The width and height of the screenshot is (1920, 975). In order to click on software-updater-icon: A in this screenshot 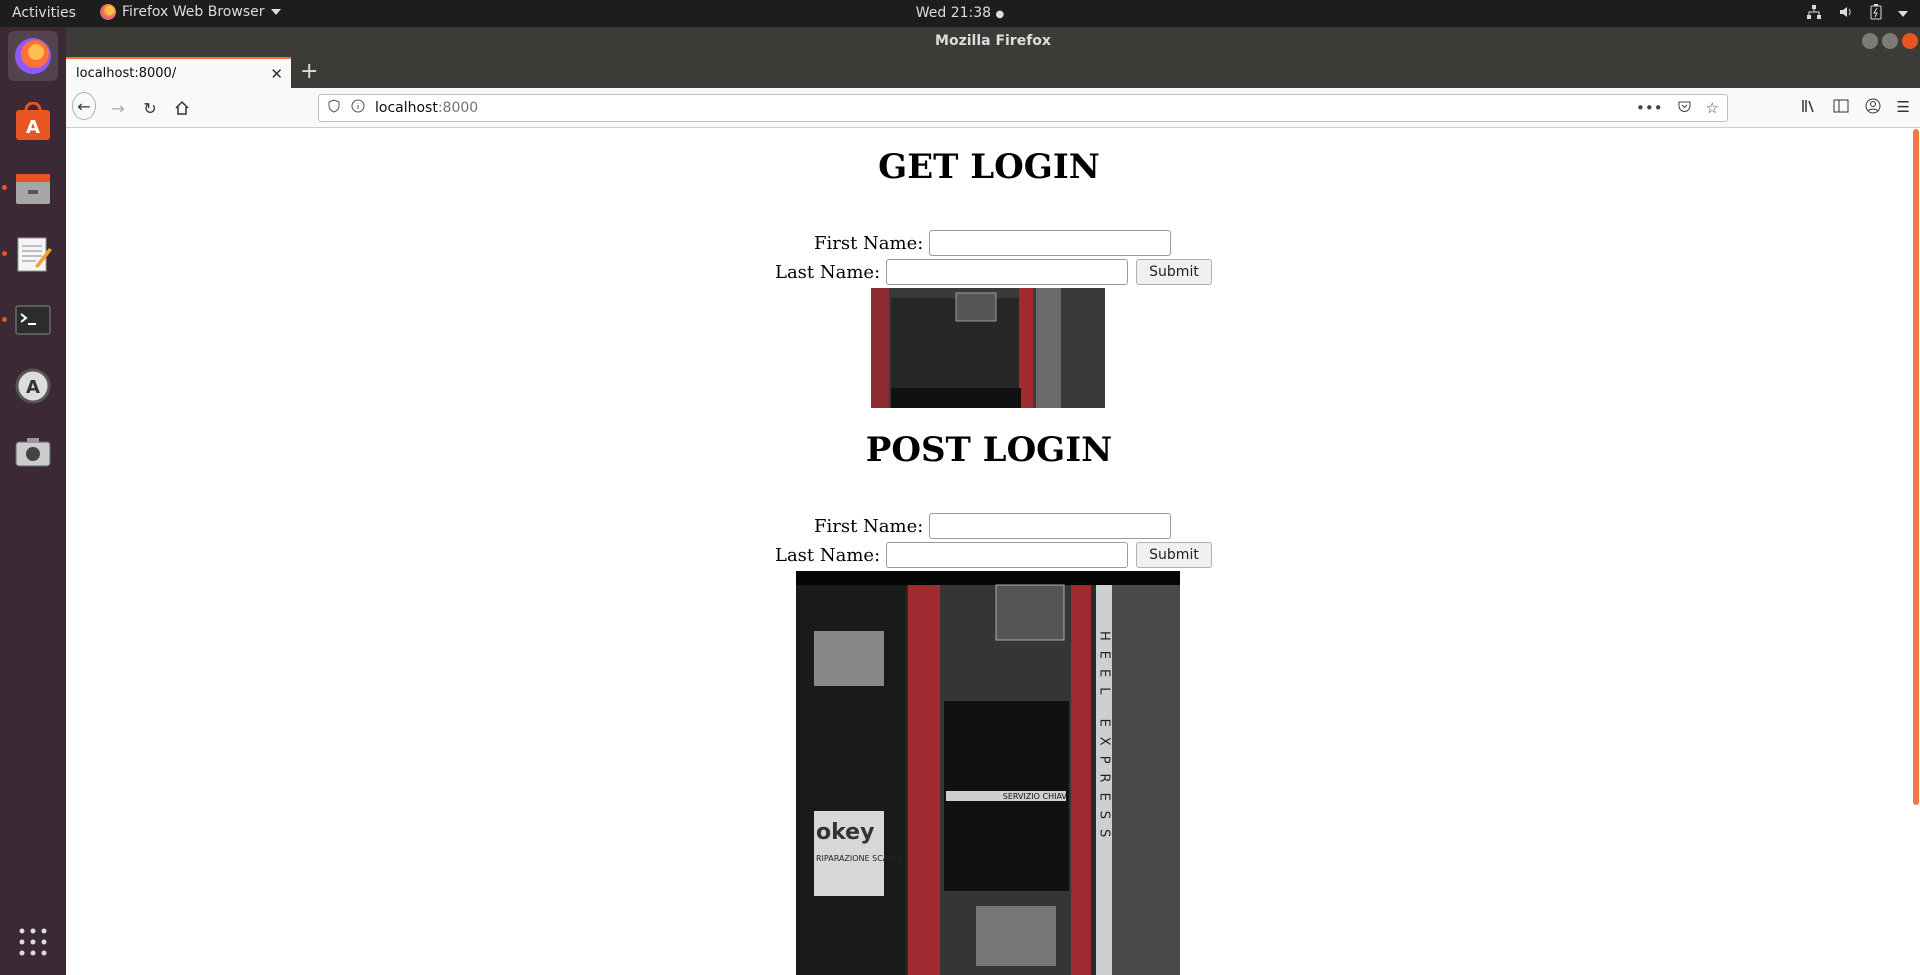, I will do `click(33, 386)`.